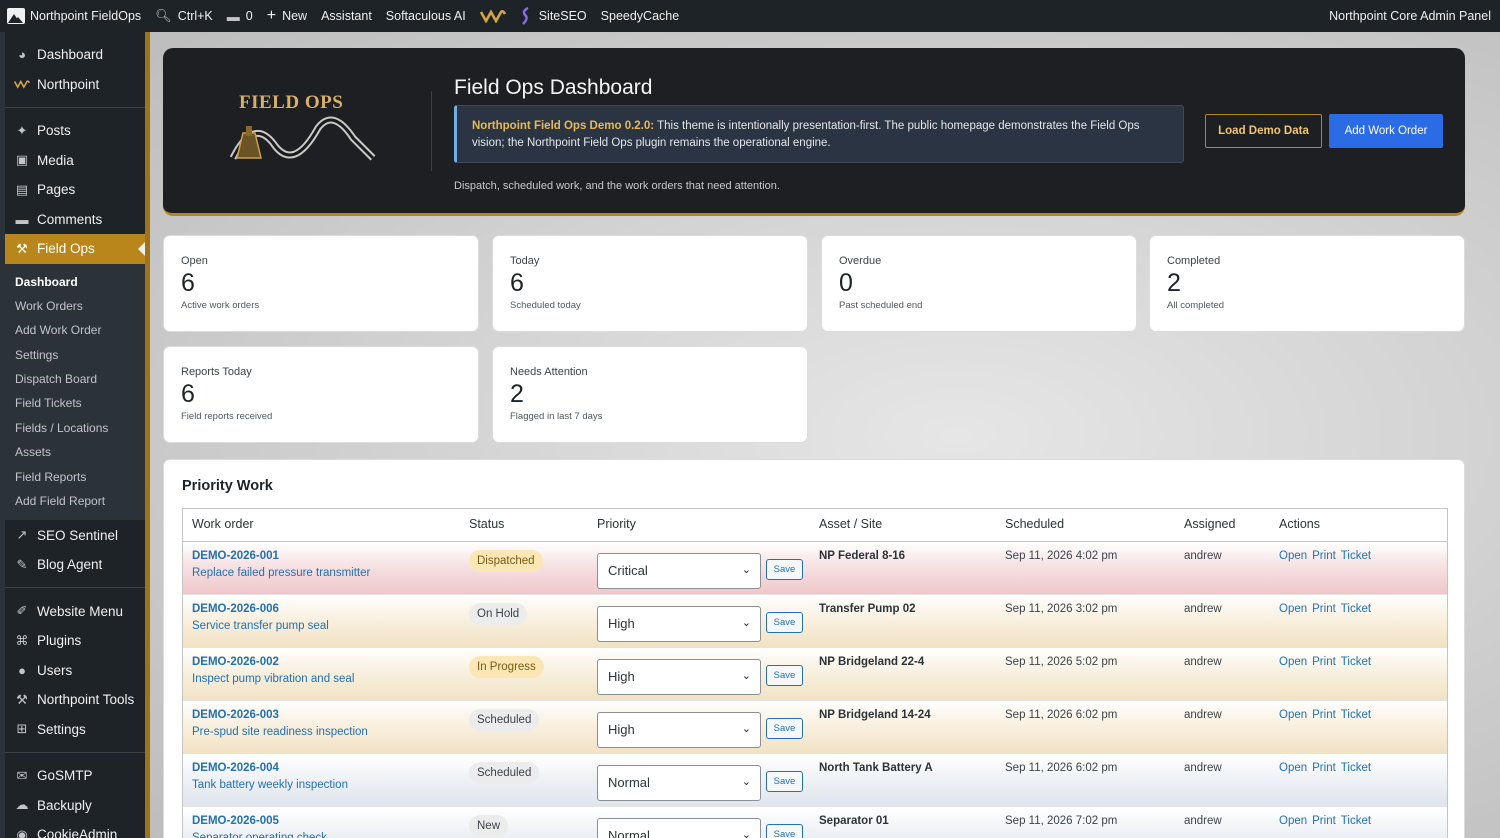  Describe the element at coordinates (220, 305) in the screenshot. I see `stat-sub: Active work orders` at that location.